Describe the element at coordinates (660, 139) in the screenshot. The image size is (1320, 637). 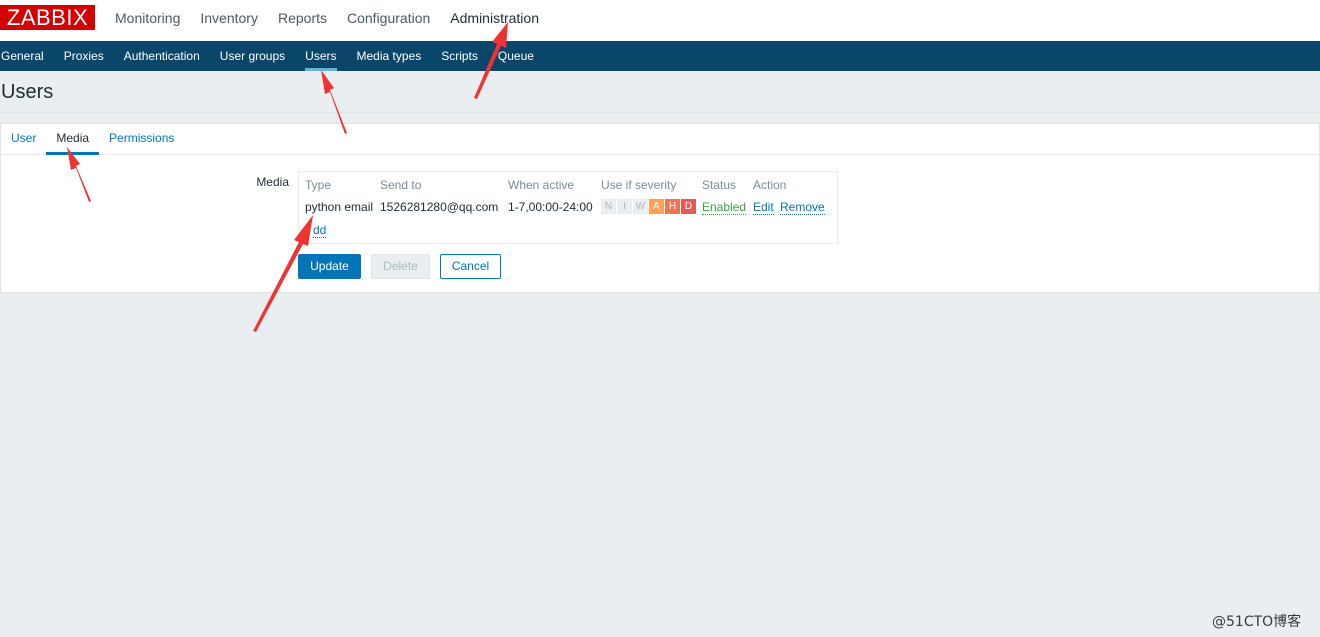
I see `form-tabs: User Media Permissions` at that location.